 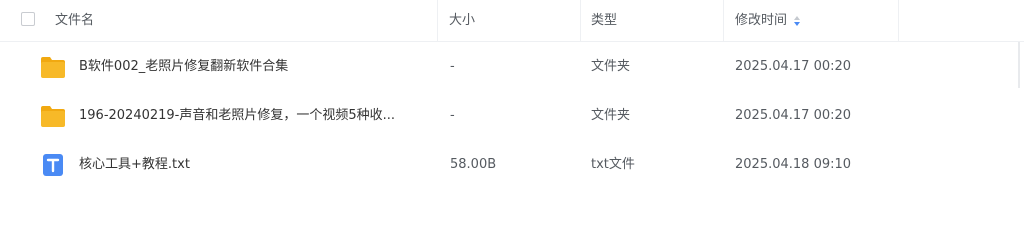 I want to click on select-all-checkbox, so click(x=28, y=19).